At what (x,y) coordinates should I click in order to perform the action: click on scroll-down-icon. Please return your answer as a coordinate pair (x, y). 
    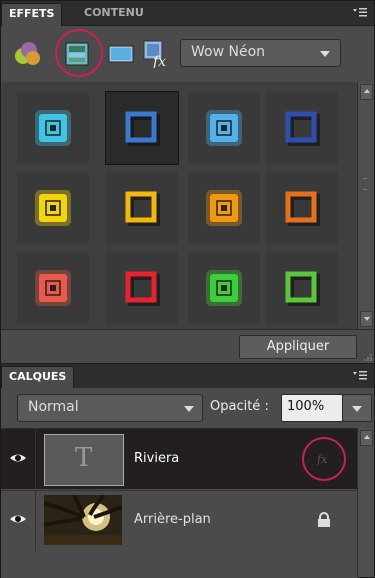
    Looking at the image, I should click on (367, 319).